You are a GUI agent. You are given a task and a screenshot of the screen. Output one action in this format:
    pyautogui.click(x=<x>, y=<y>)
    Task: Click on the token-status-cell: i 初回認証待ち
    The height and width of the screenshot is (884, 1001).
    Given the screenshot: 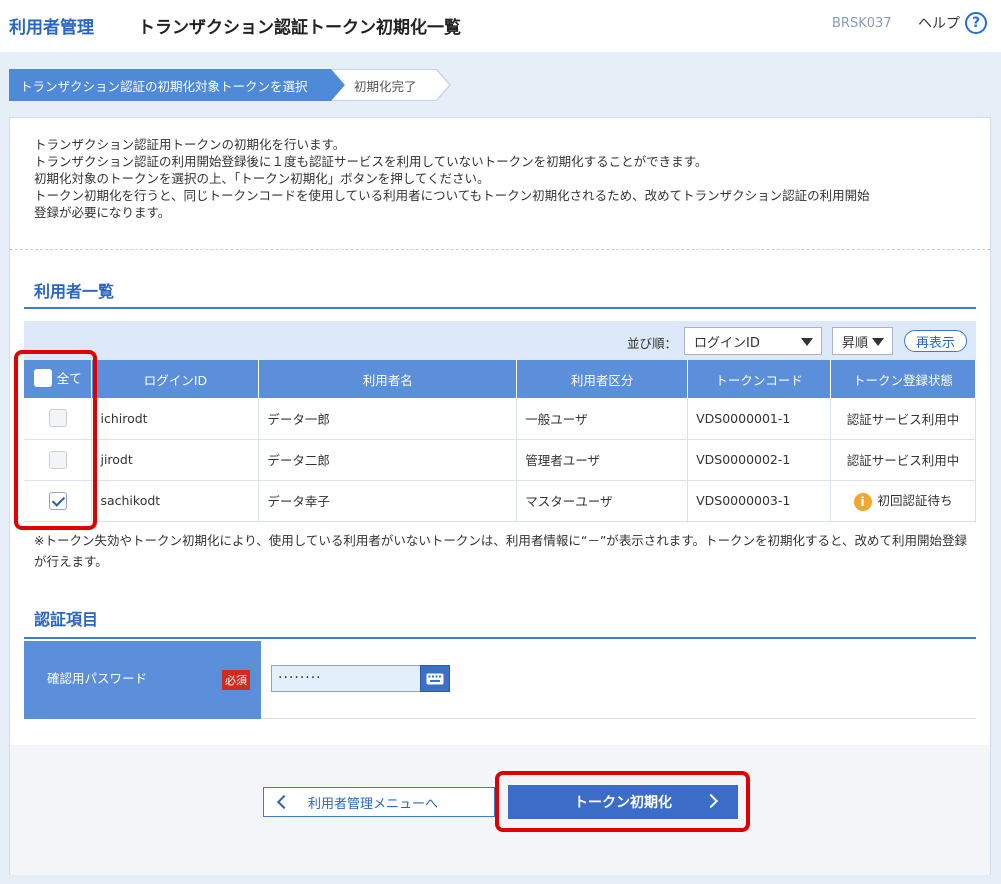 What is the action you would take?
    pyautogui.click(x=903, y=501)
    